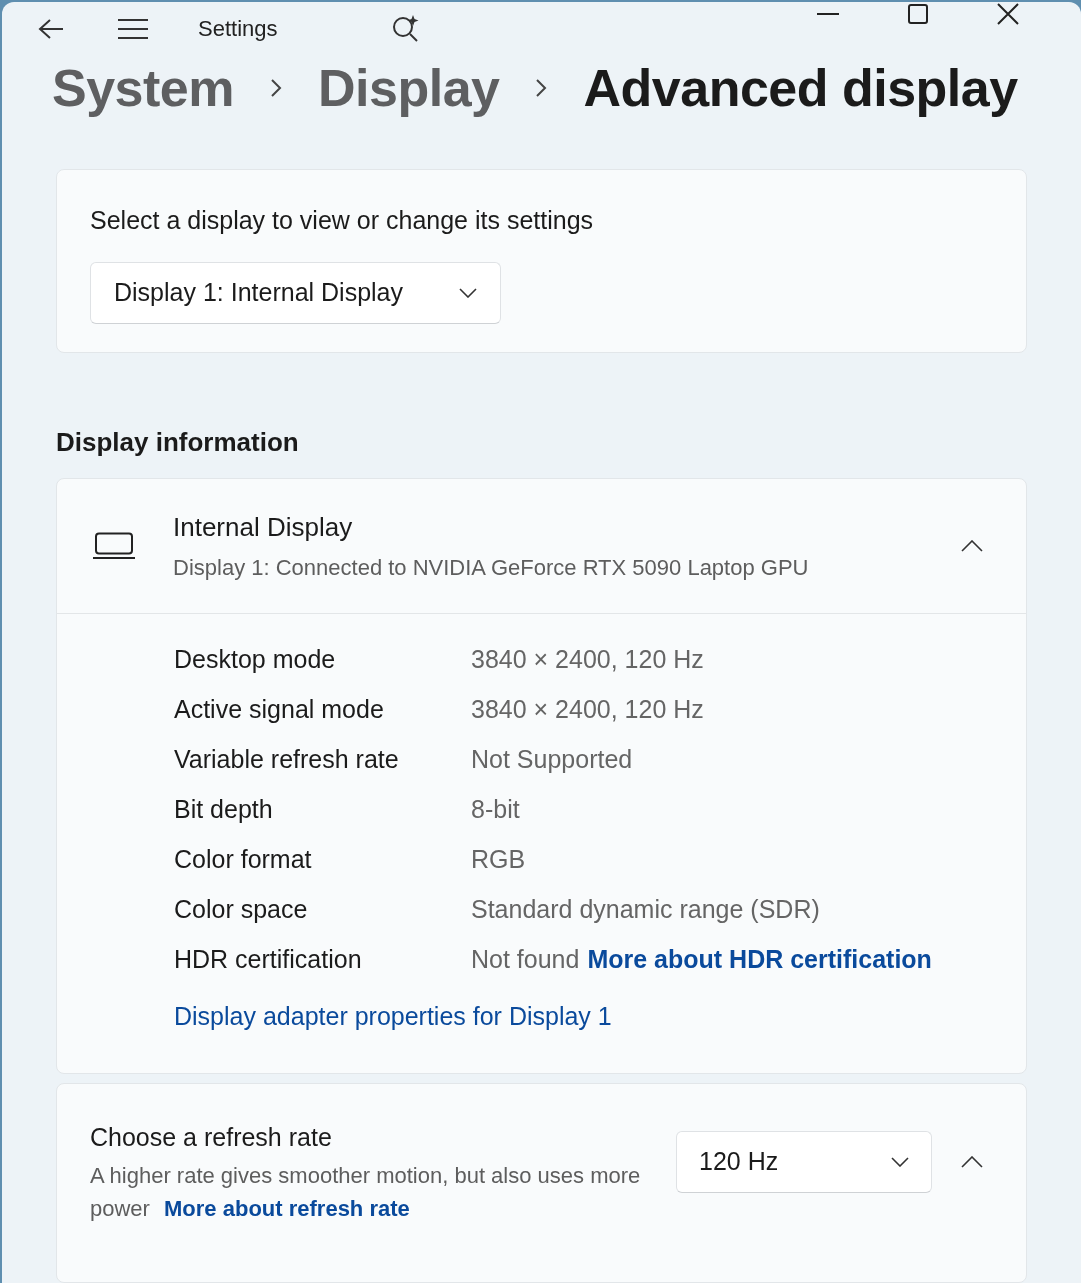 Image resolution: width=1081 pixels, height=1283 pixels. What do you see at coordinates (1008, 13) in the screenshot?
I see `close-icon` at bounding box center [1008, 13].